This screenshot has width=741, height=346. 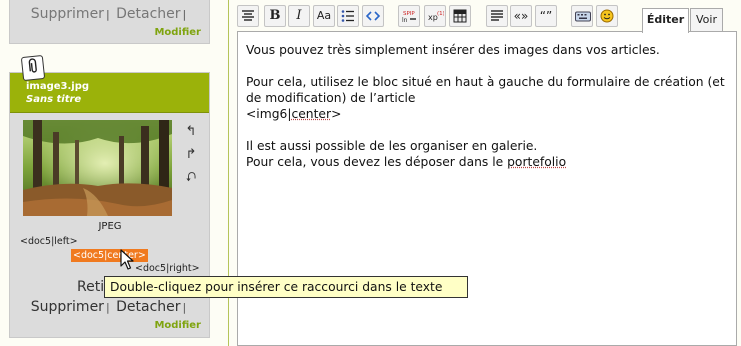 I want to click on paragraph-icon, so click(x=497, y=16).